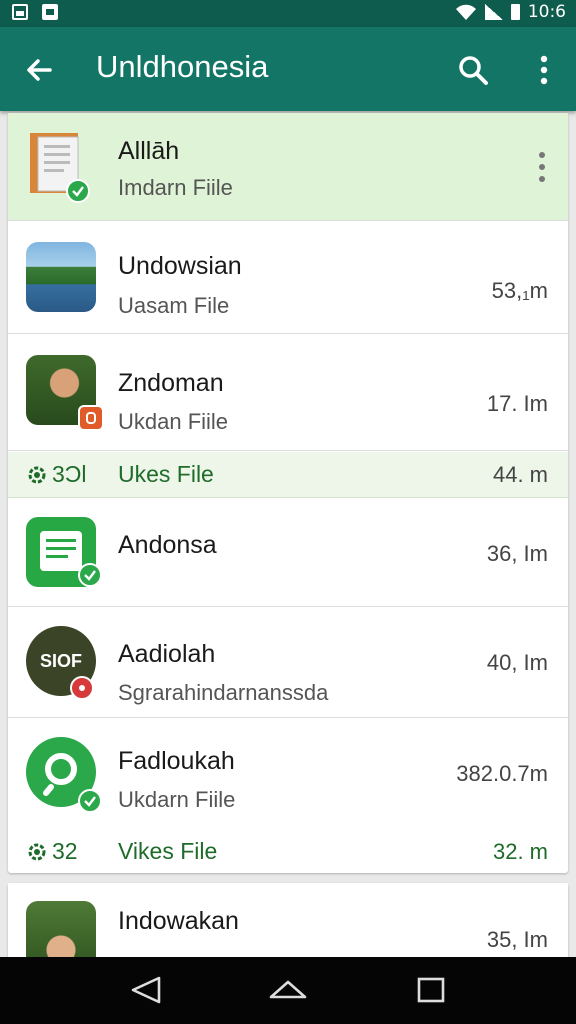 Image resolution: width=576 pixels, height=1024 pixels. Describe the element at coordinates (175, 187) in the screenshot. I see `item-subtitle: Imdarn Fiile` at that location.